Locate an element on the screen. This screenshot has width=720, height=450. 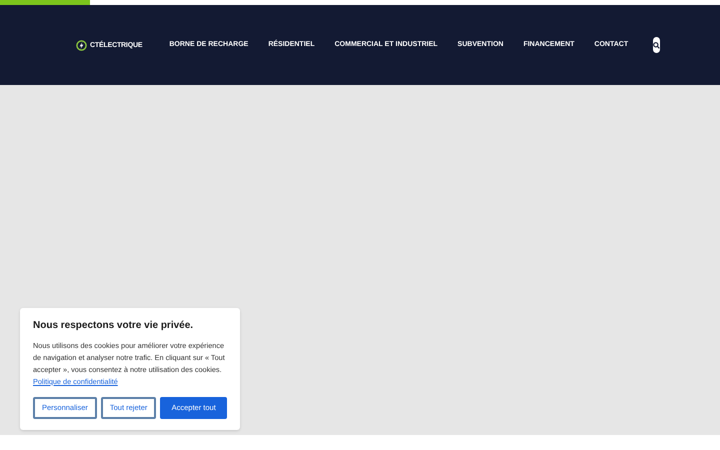
cookie-title: Nous respectons votre vie privée. is located at coordinates (113, 326).